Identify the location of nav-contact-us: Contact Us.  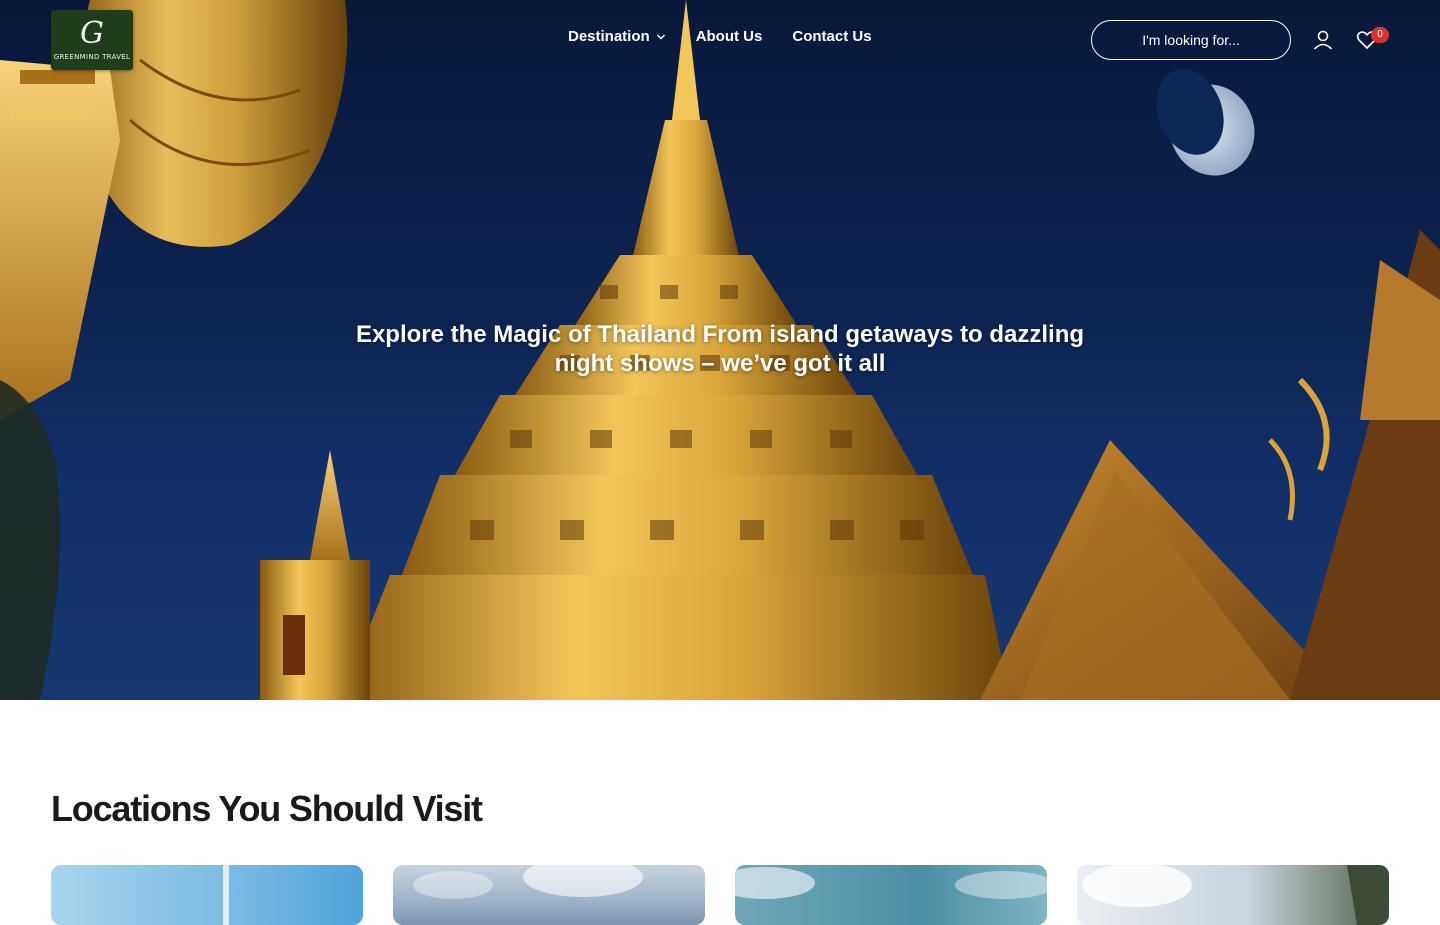
(831, 36).